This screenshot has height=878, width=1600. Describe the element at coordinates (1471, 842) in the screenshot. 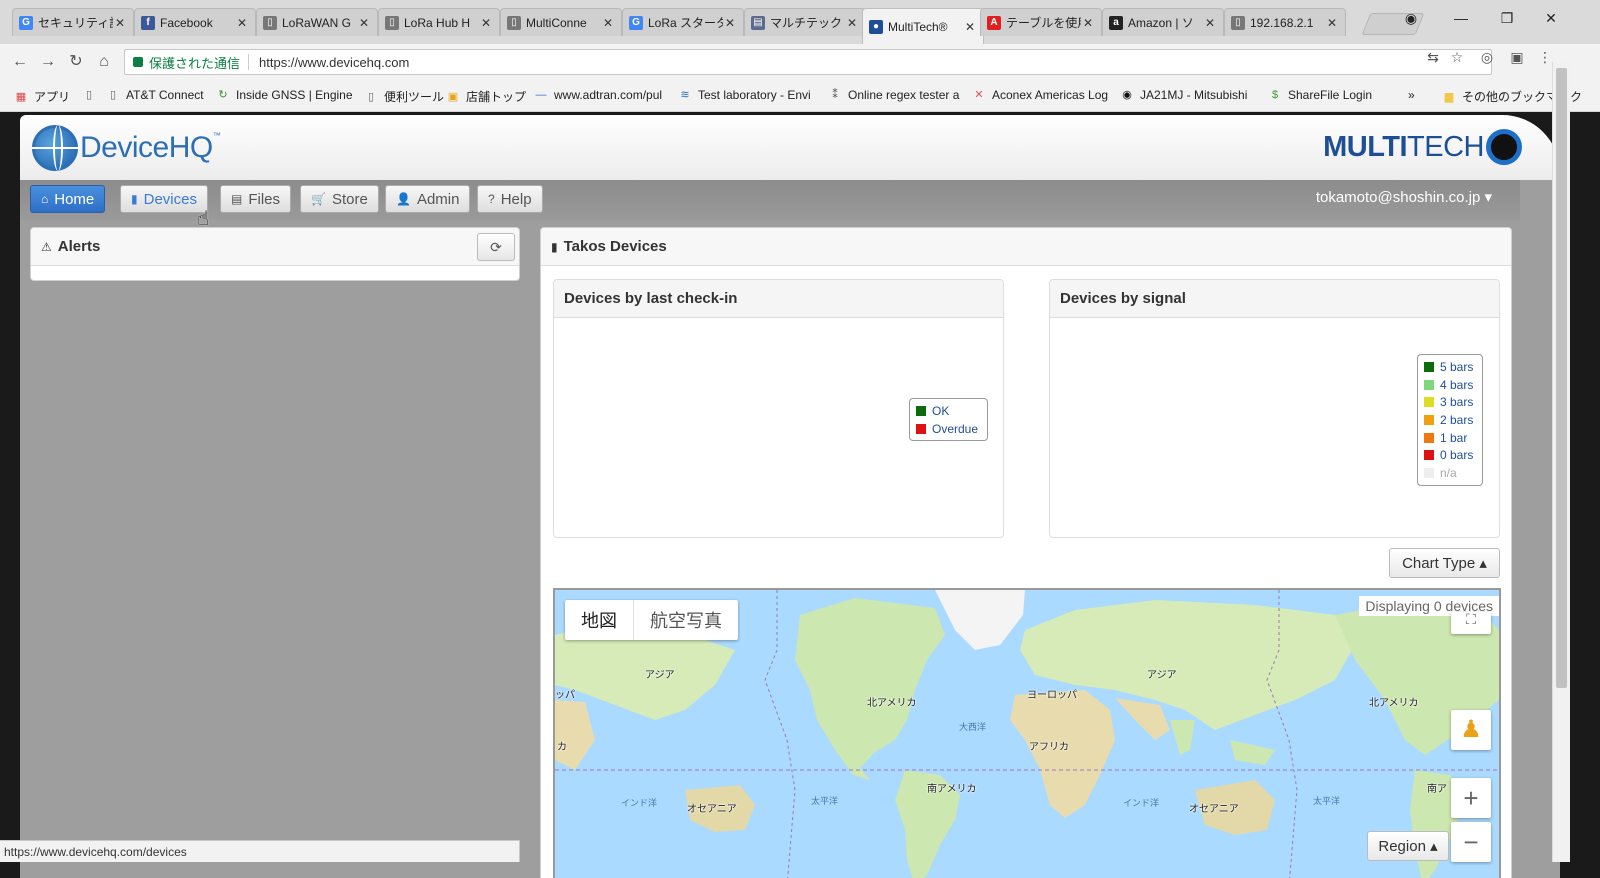

I see `zoom-out-icon: −` at that location.